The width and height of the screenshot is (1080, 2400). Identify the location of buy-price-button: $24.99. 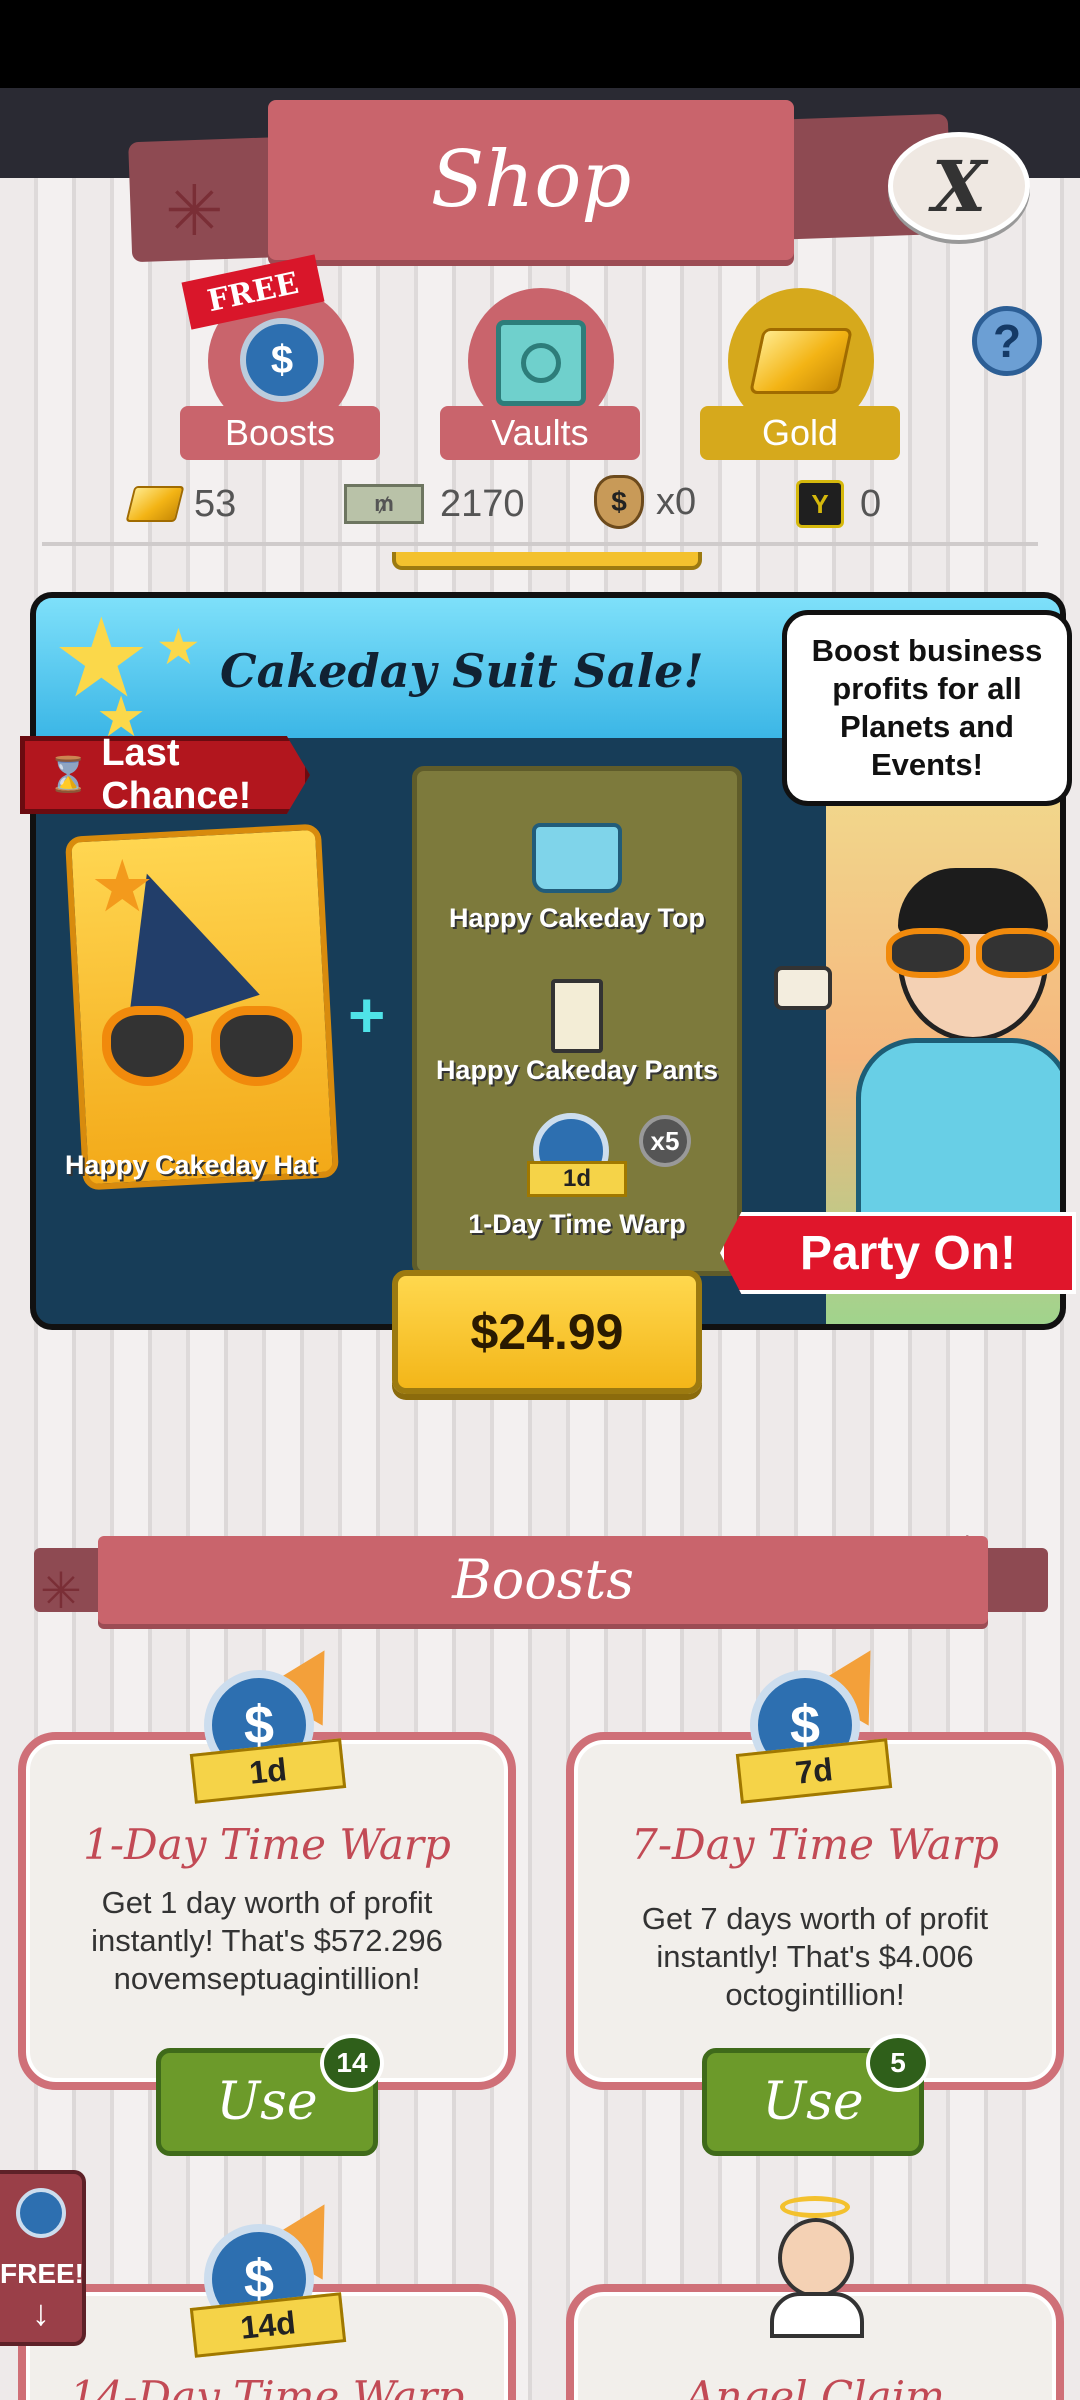
(547, 1332).